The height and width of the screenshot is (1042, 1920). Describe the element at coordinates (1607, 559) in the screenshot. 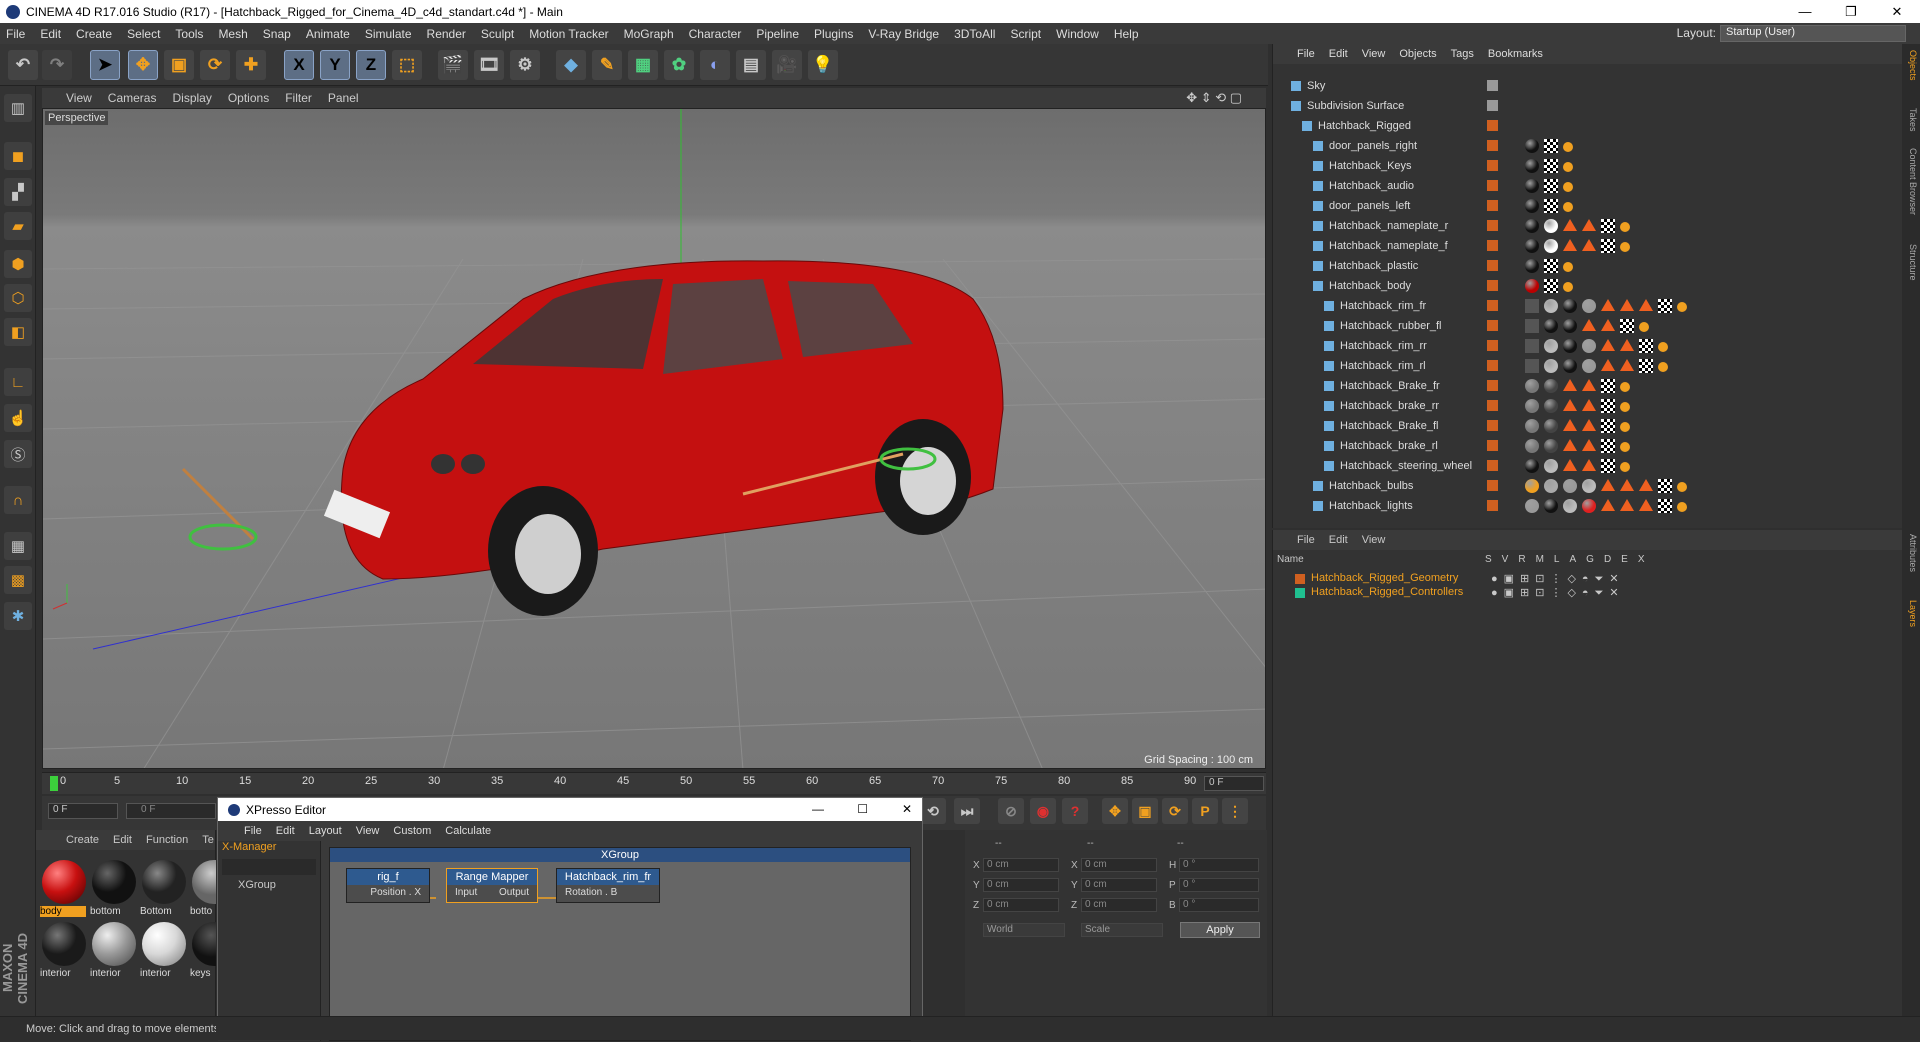

I see `layer-column-header: D` at that location.